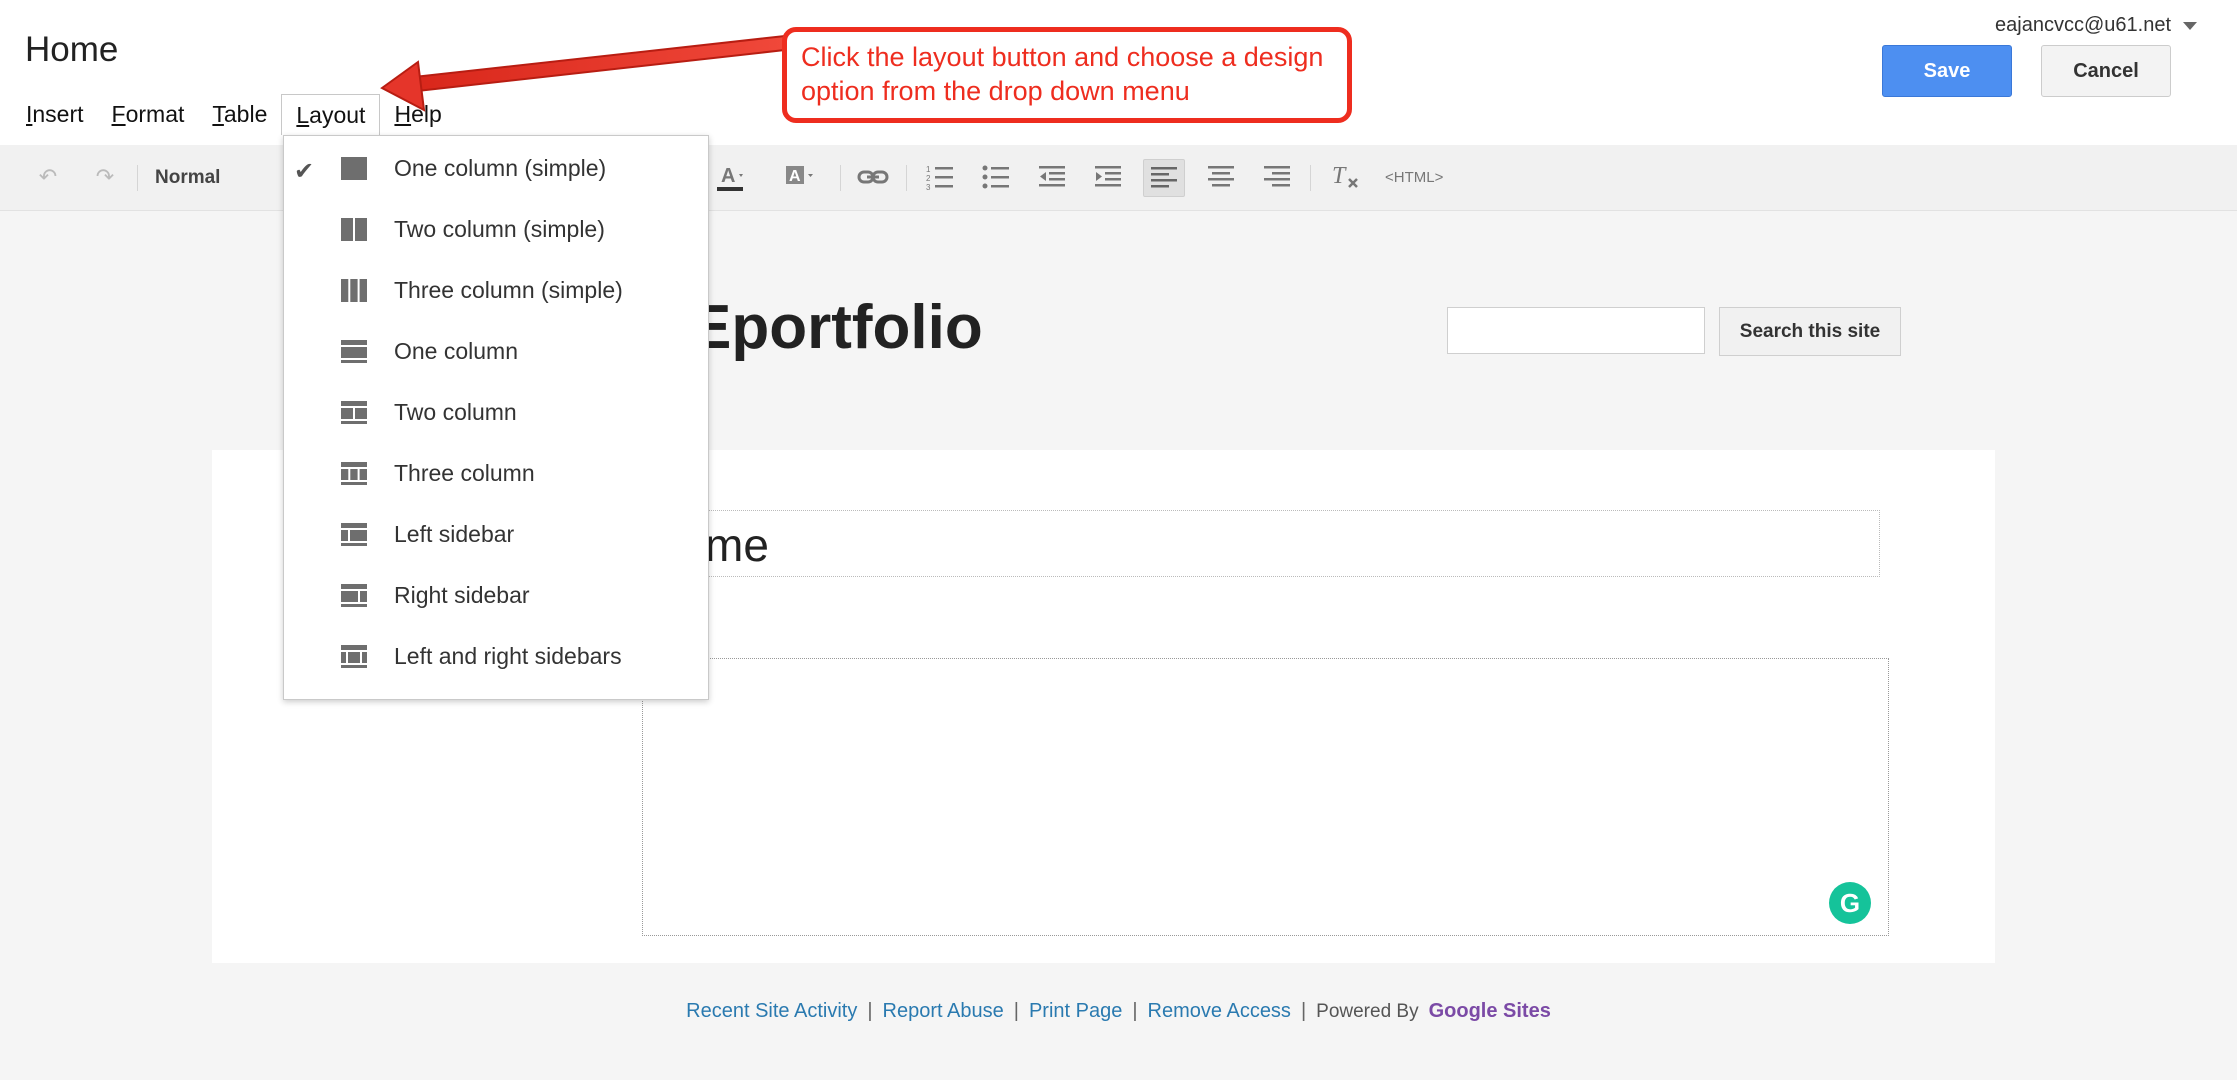  What do you see at coordinates (928, 169) in the screenshot?
I see `svg-text: 1` at bounding box center [928, 169].